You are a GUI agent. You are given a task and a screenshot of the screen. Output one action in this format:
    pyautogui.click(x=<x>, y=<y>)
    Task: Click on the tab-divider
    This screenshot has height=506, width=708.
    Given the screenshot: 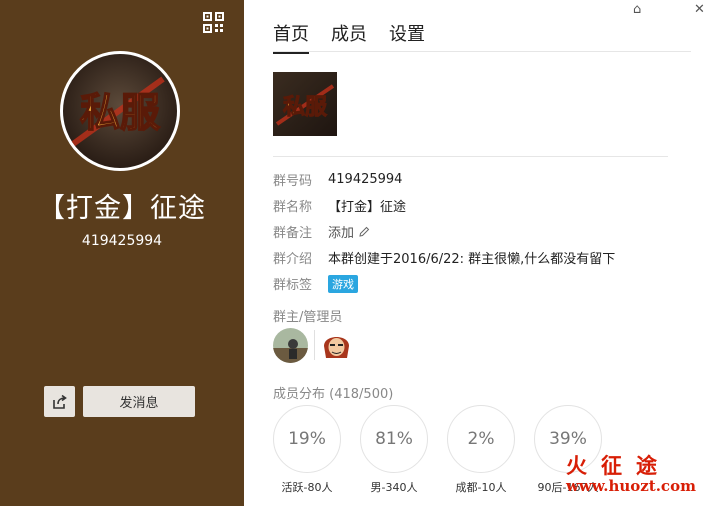 What is the action you would take?
    pyautogui.click(x=482, y=51)
    